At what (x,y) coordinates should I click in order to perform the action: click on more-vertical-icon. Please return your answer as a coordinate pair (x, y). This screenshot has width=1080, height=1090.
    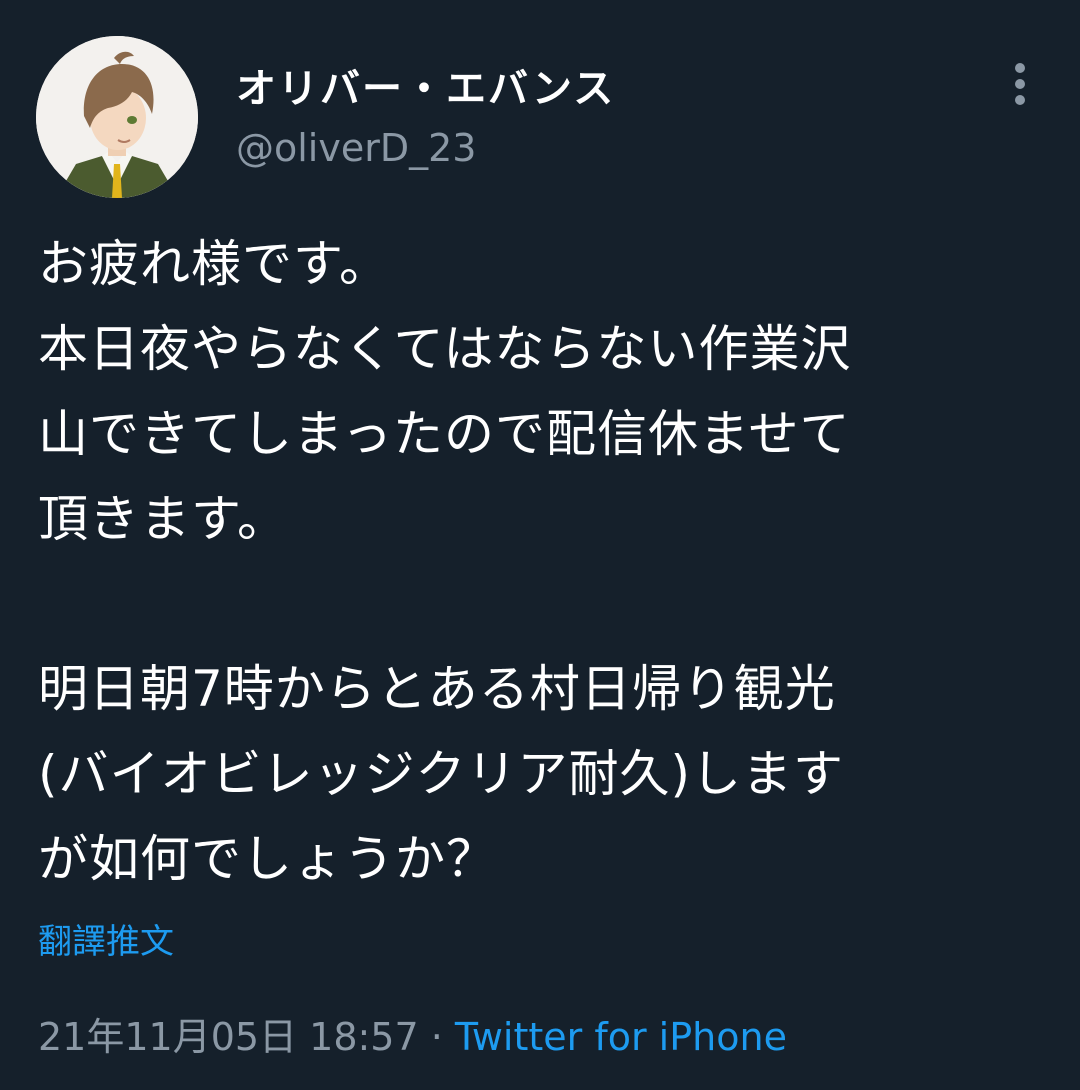
    Looking at the image, I should click on (1020, 84).